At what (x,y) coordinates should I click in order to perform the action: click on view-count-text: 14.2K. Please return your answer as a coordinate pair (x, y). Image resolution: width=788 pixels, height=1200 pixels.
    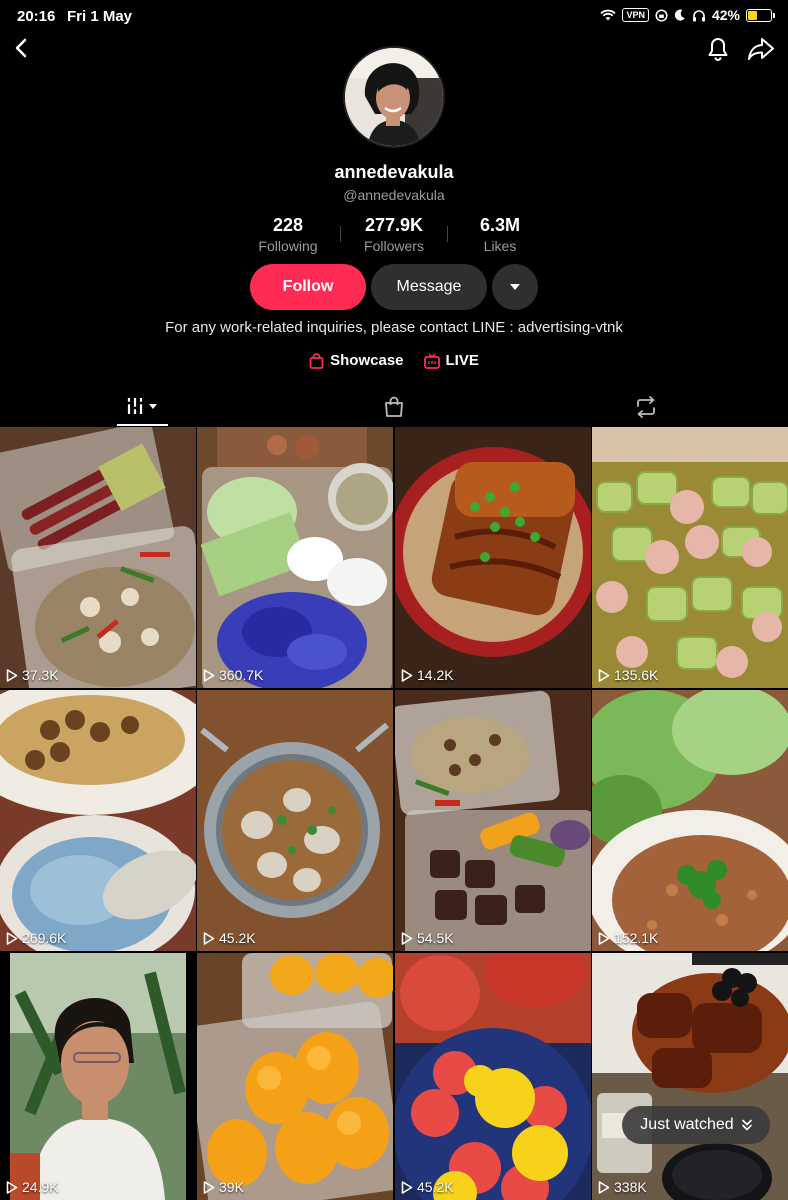
    Looking at the image, I should click on (435, 675).